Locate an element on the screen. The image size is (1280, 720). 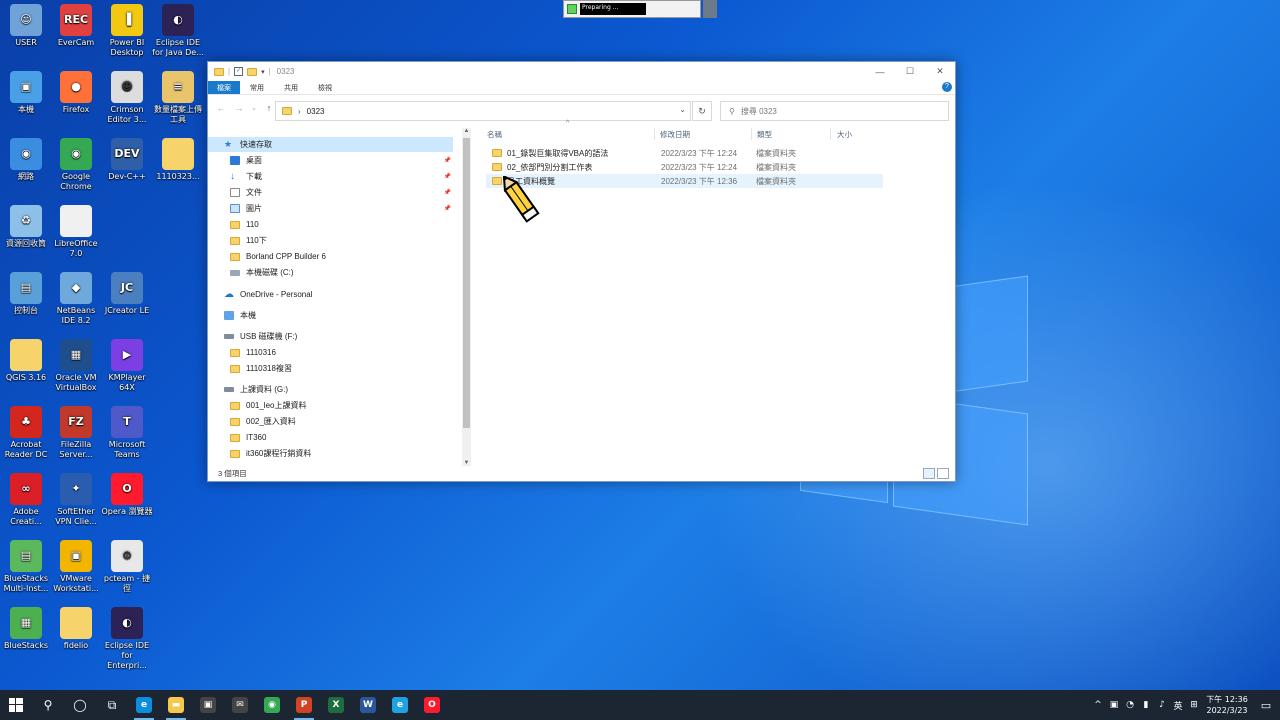
tab-share: 共用 is located at coordinates (291, 87).